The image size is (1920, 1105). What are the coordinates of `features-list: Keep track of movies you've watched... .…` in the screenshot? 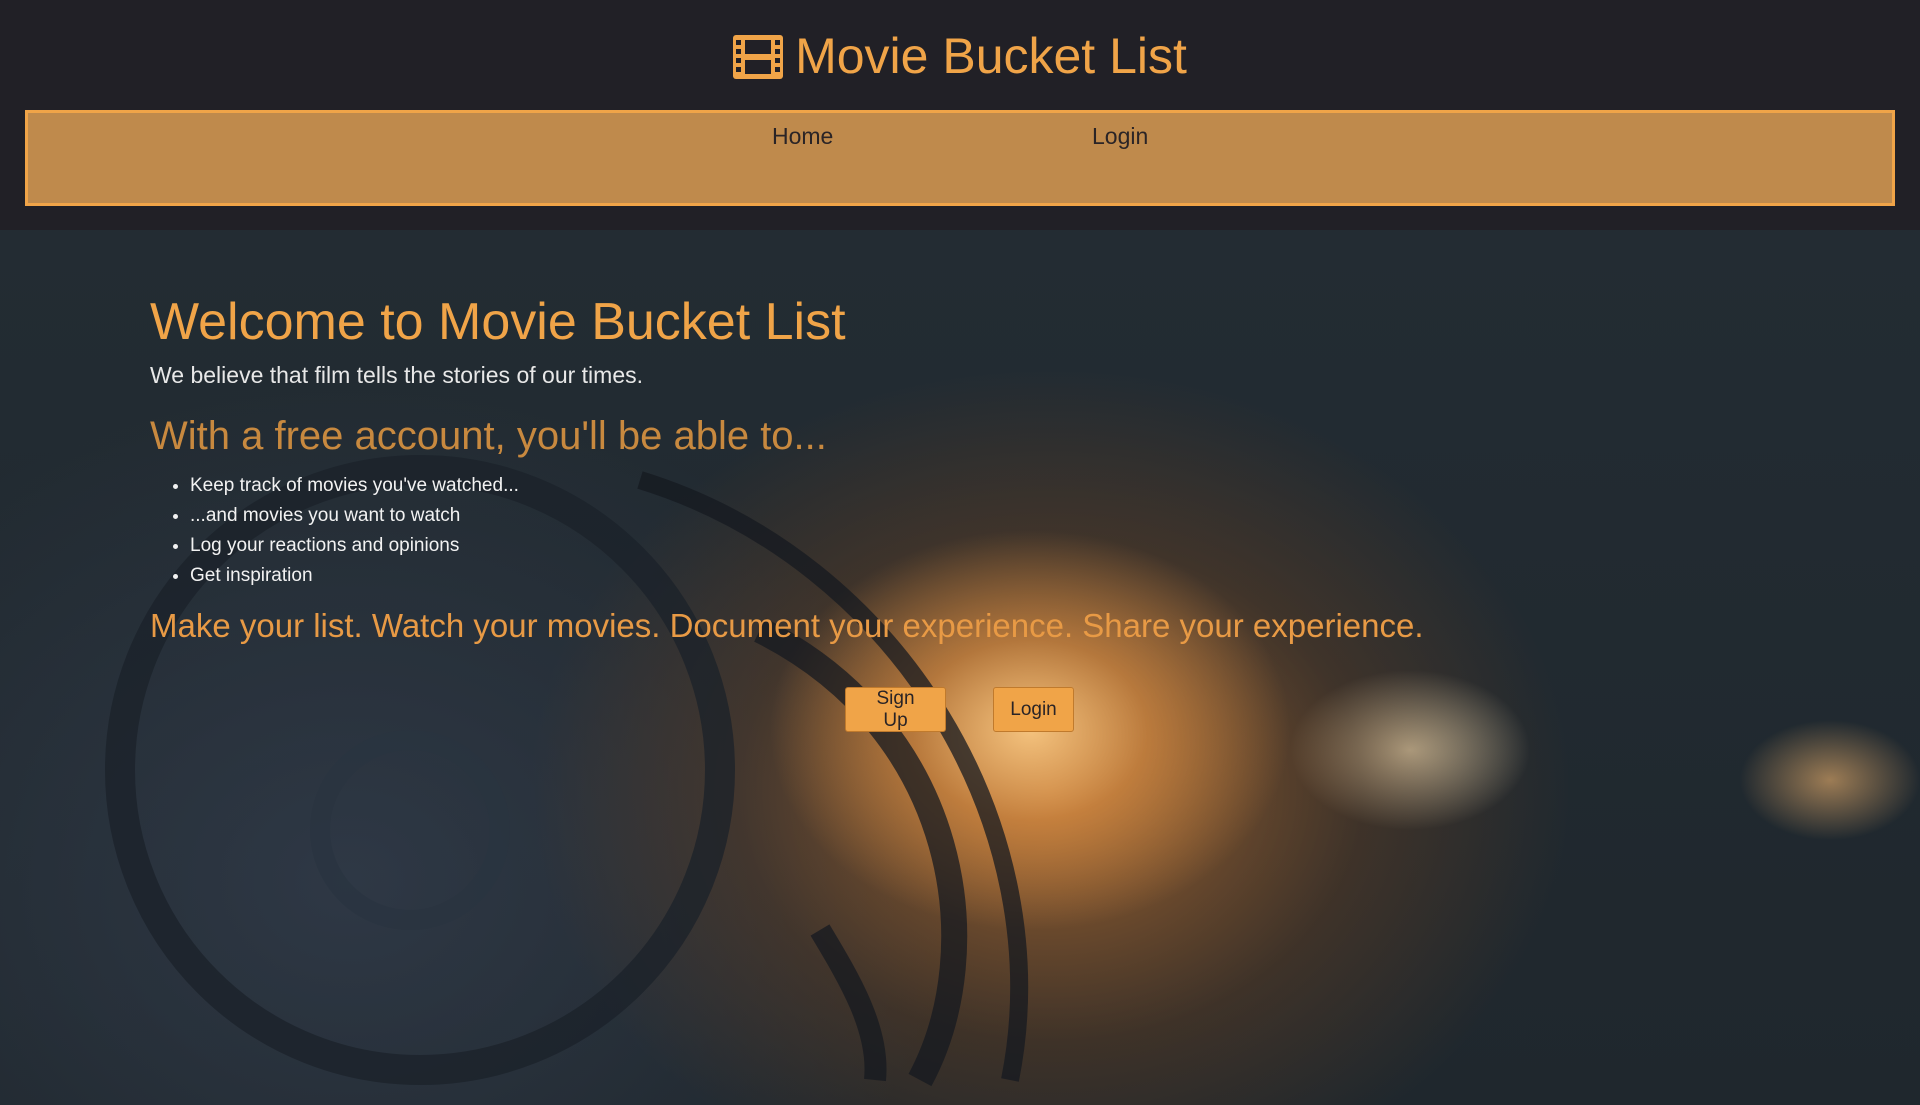 It's located at (787, 531).